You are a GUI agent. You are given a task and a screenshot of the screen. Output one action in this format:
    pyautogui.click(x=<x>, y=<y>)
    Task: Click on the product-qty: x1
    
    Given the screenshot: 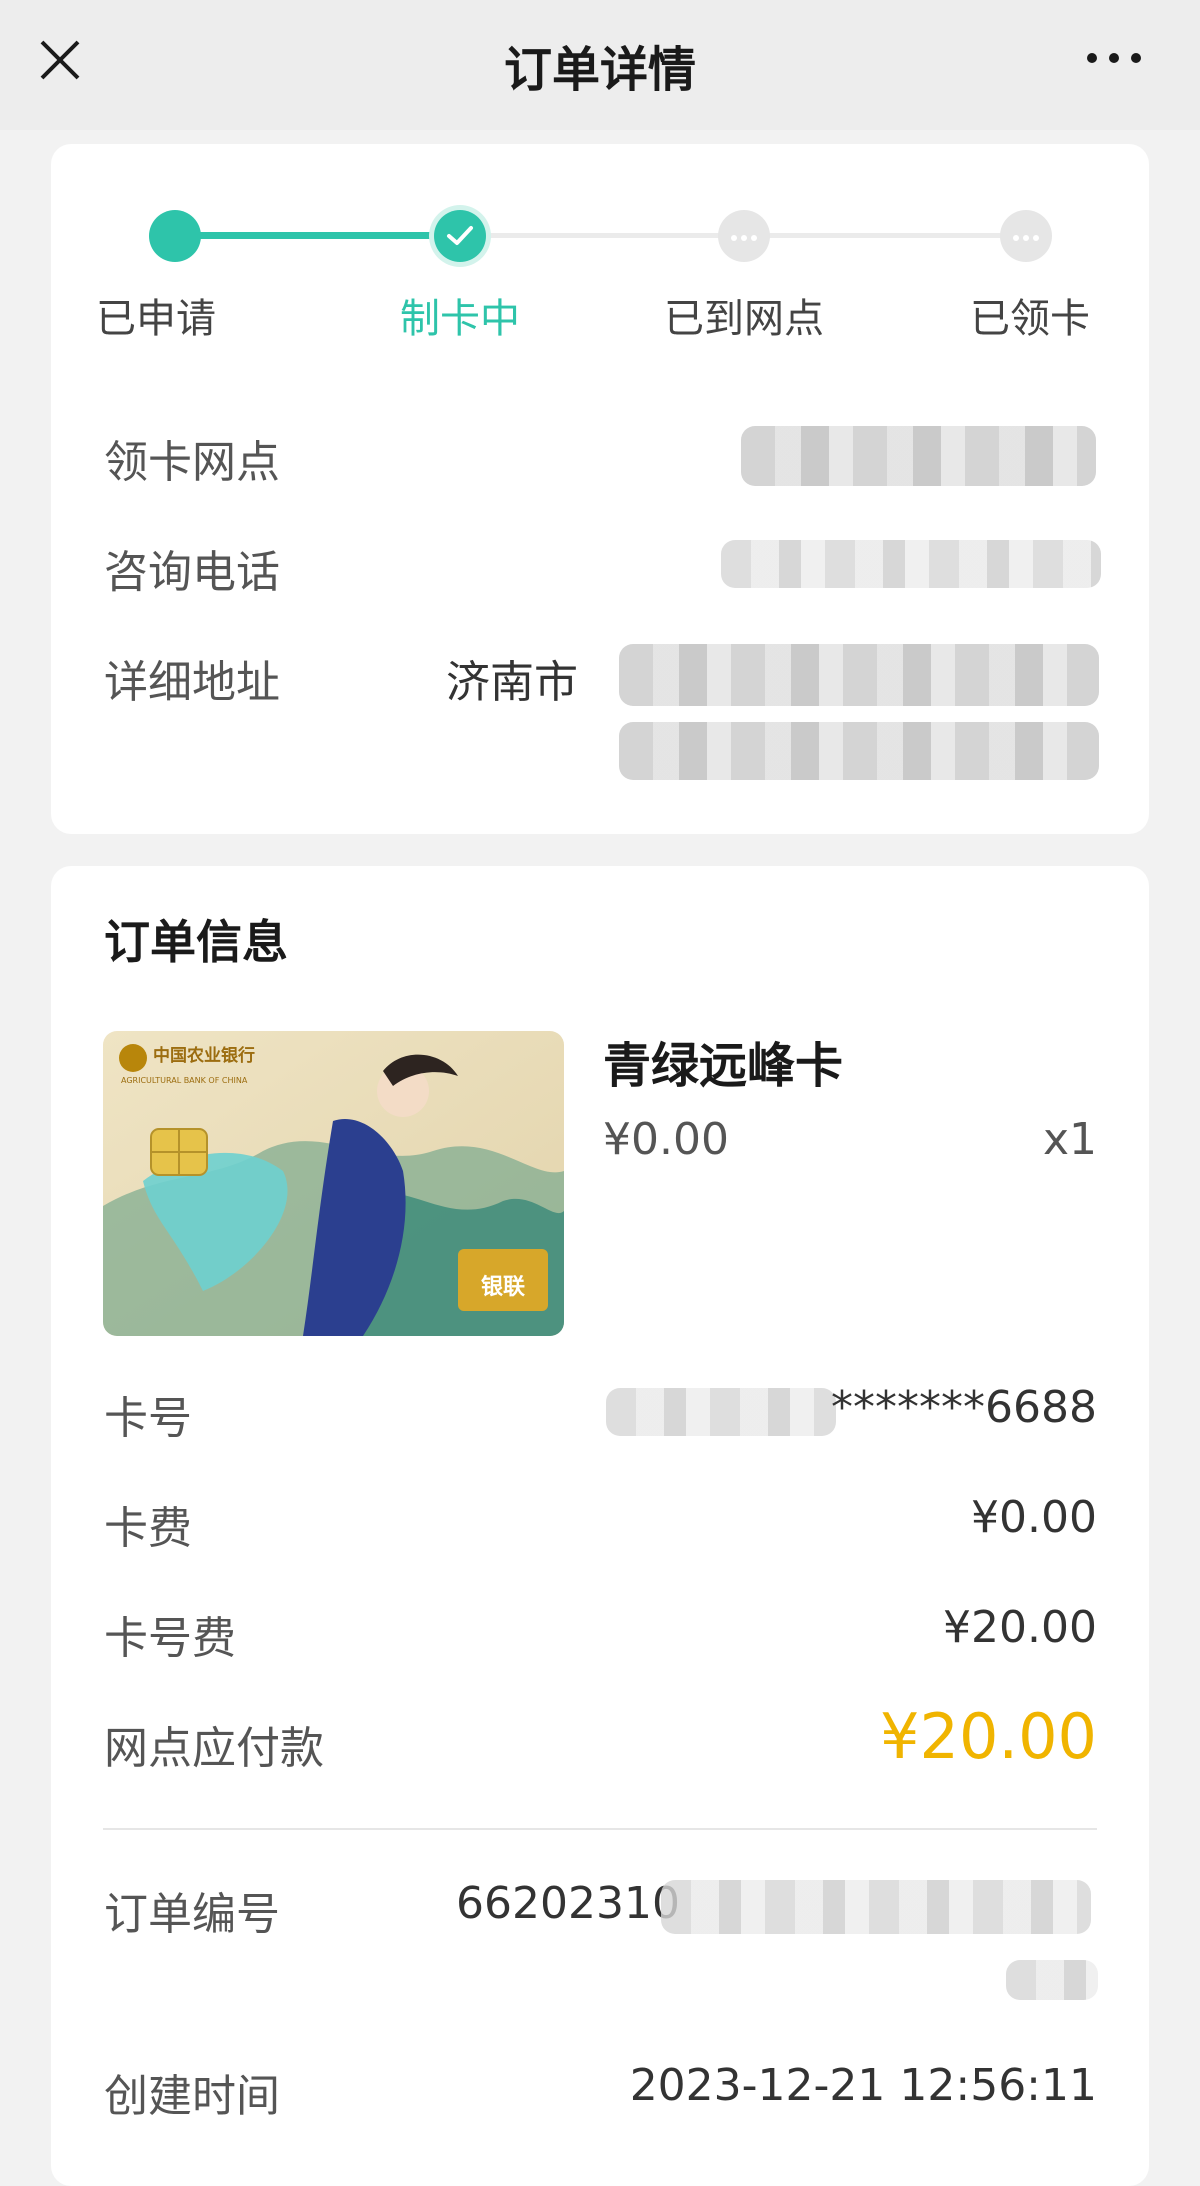 What is the action you would take?
    pyautogui.click(x=1069, y=1139)
    